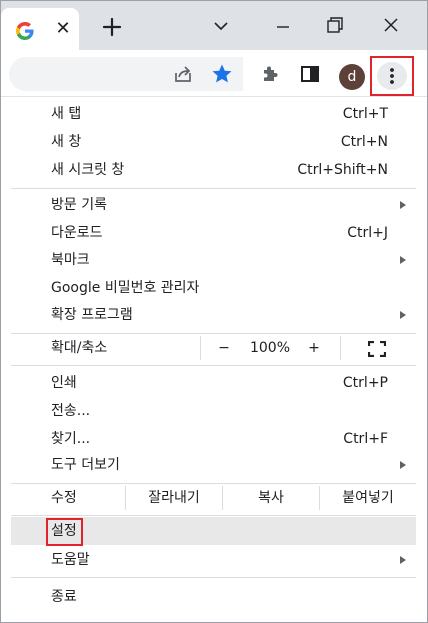  I want to click on side-panel-icon, so click(310, 74).